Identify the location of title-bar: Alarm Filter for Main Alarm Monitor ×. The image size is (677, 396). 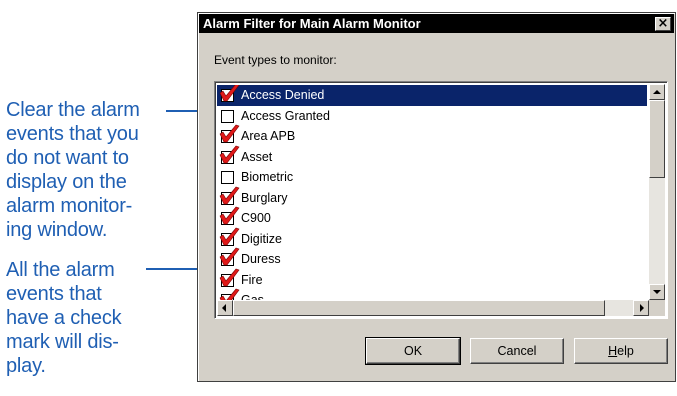
(436, 23).